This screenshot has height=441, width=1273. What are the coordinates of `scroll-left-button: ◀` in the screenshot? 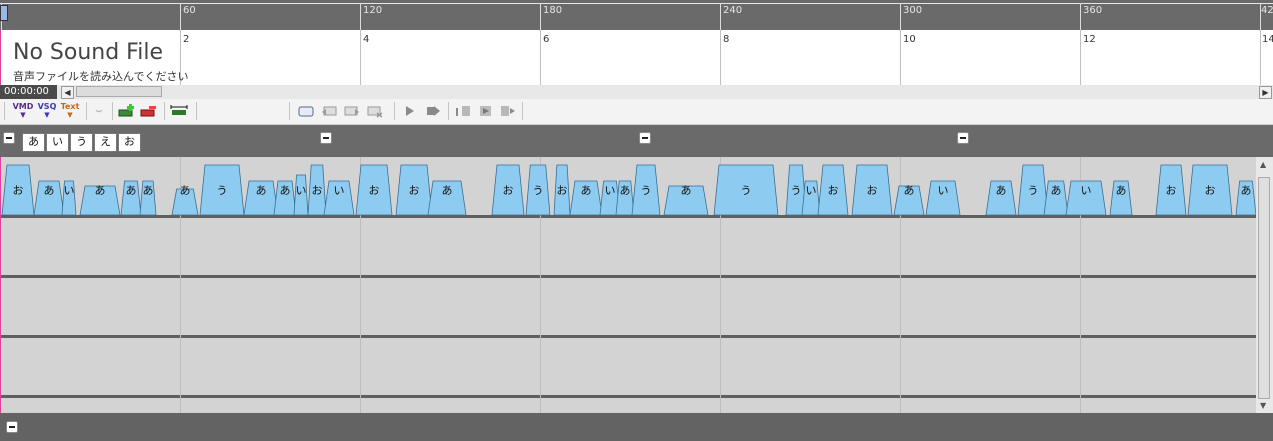 It's located at (67, 92).